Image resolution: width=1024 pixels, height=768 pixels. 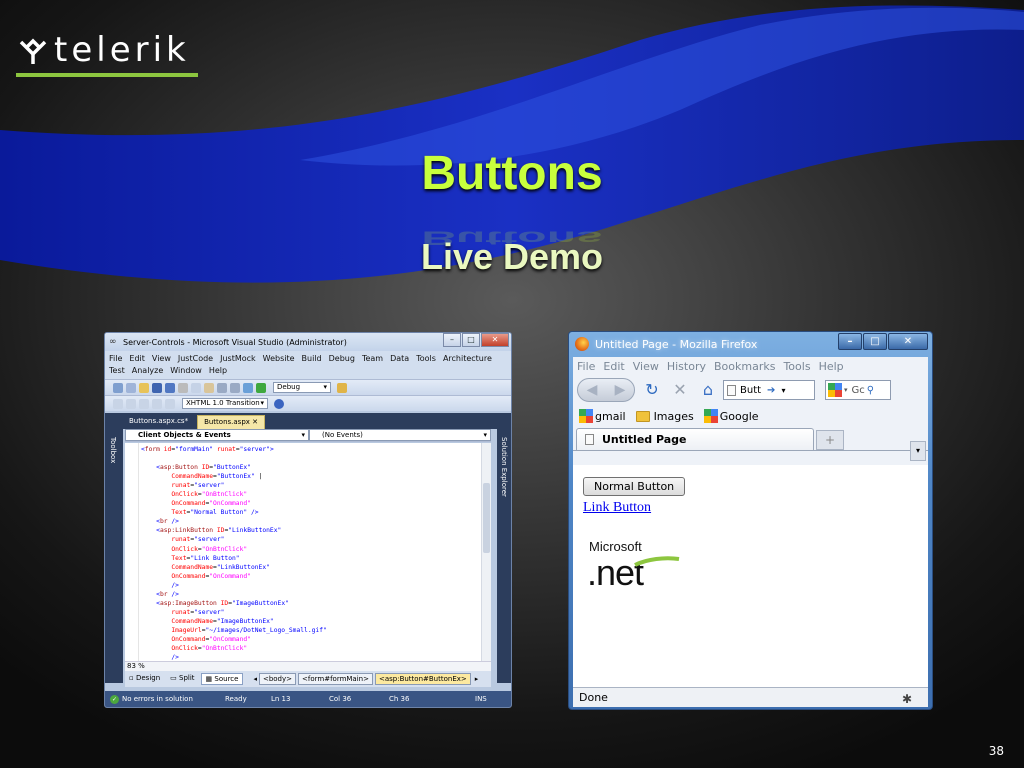 What do you see at coordinates (467, 359) in the screenshot?
I see `vs-menu-architecture: Architecture` at bounding box center [467, 359].